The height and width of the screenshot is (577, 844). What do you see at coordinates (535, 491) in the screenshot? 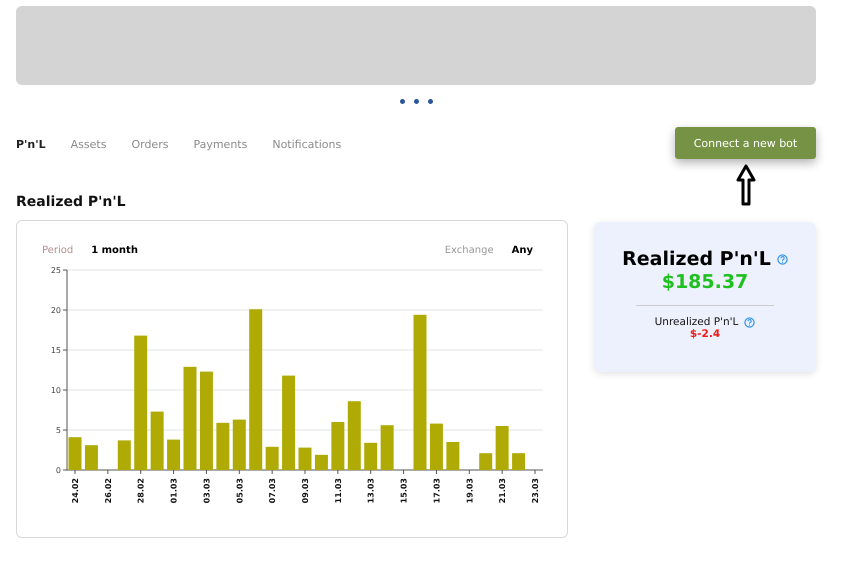
I see `x-tick-label: 23.03` at bounding box center [535, 491].